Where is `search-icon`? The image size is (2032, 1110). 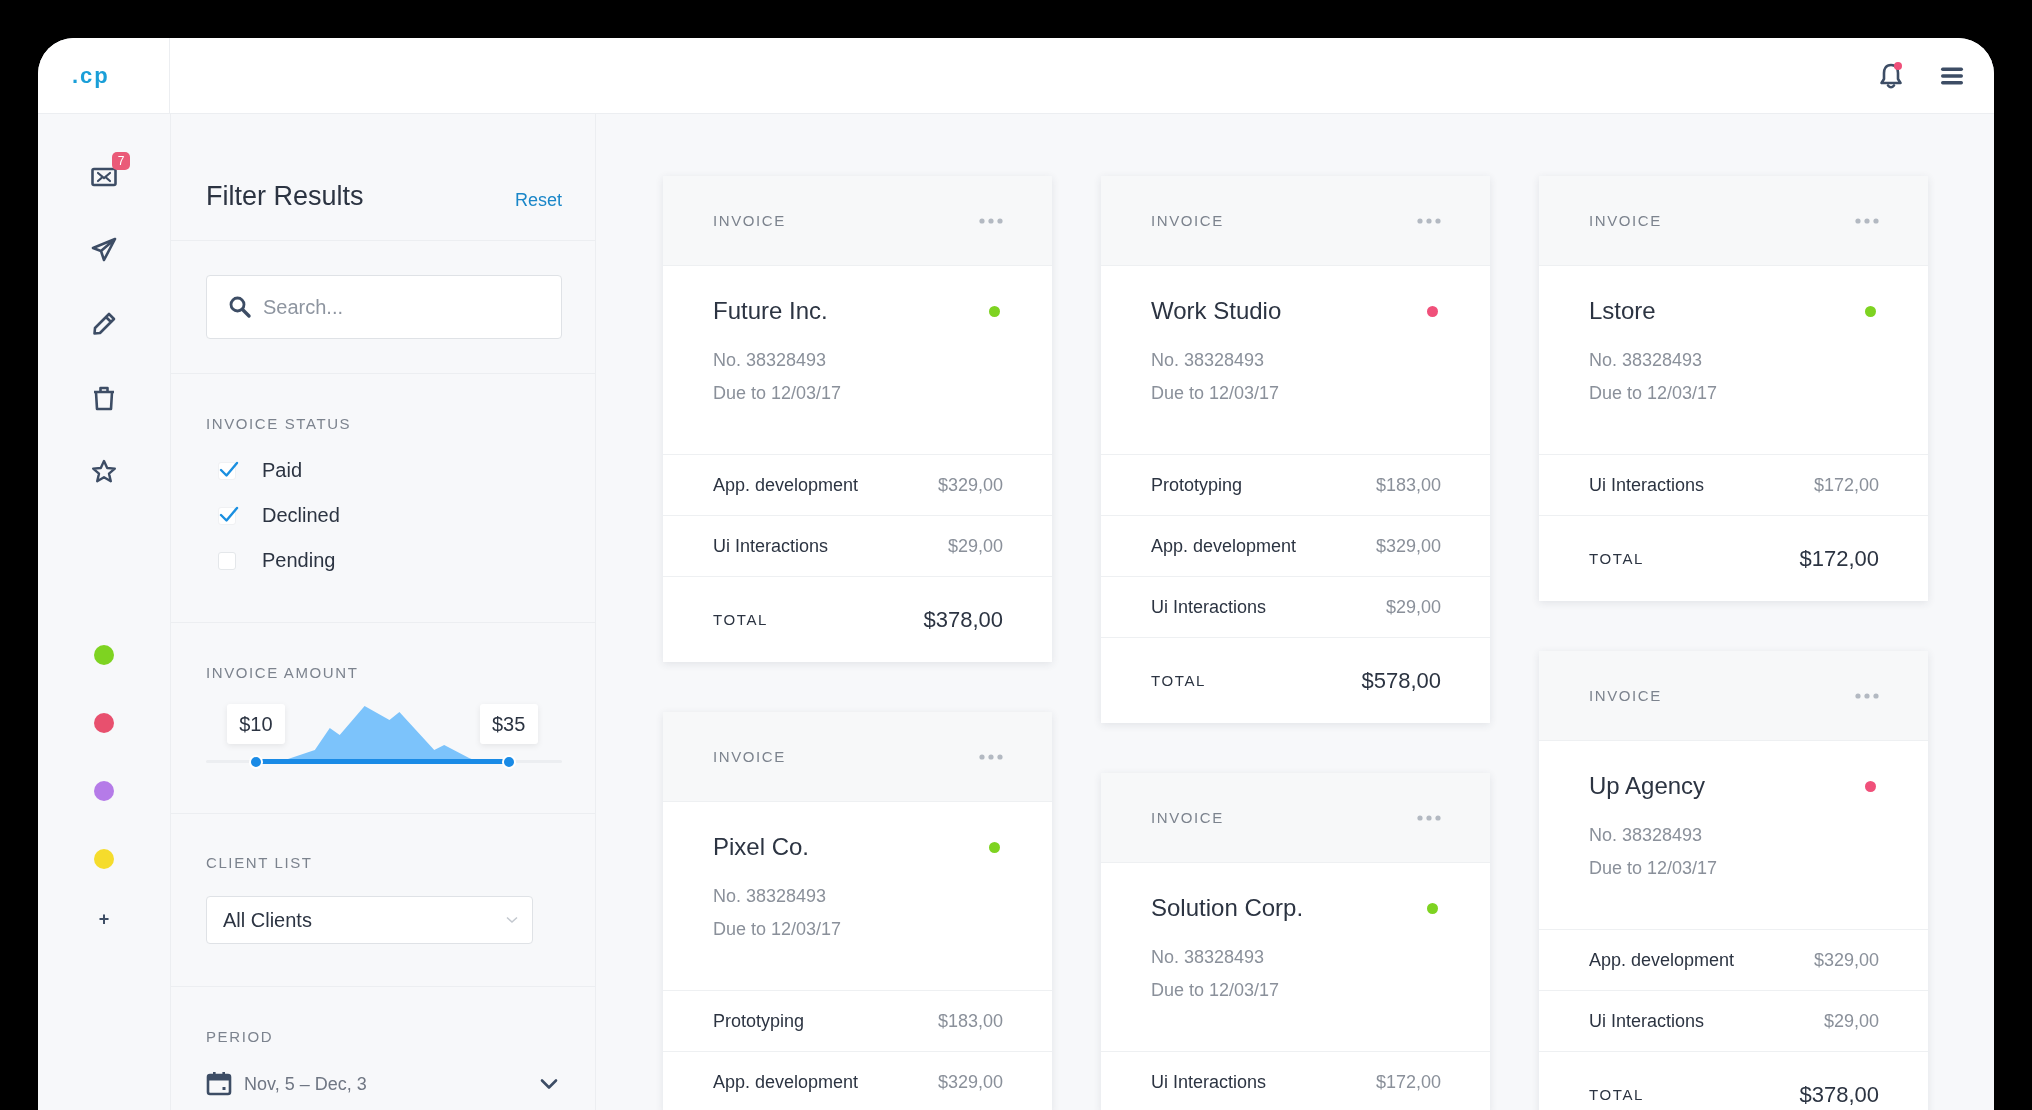
search-icon is located at coordinates (240, 307).